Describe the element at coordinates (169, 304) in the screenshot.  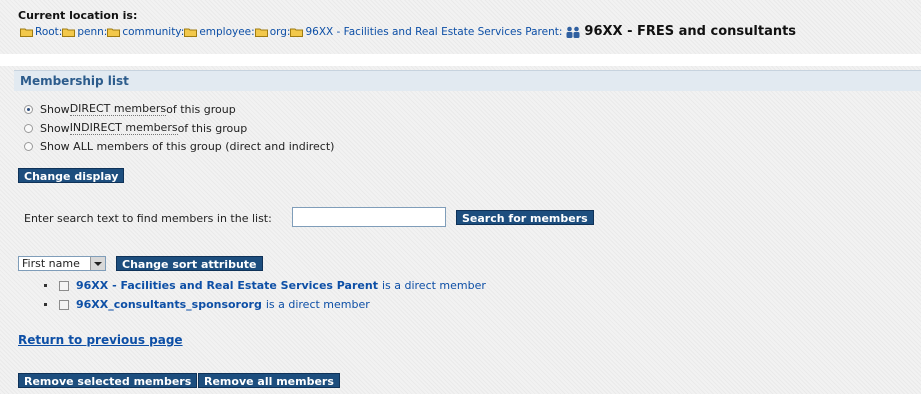
I see `member-link: 96XX_consultants_sponsororg` at that location.